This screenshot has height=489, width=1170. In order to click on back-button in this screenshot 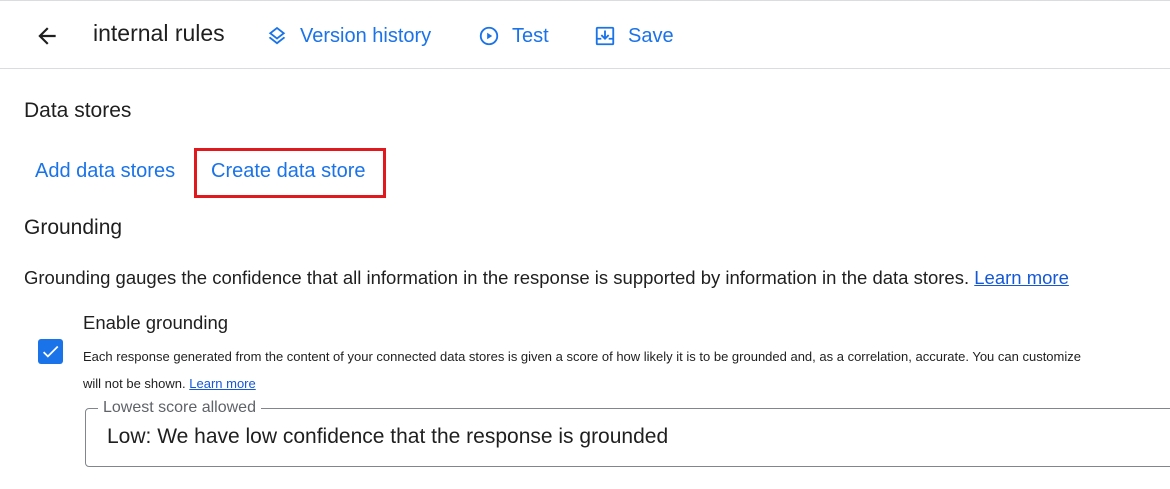, I will do `click(47, 36)`.